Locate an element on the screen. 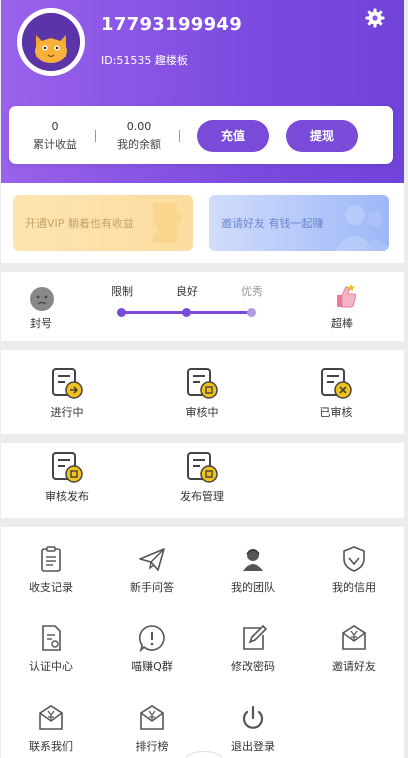 Image resolution: width=408 pixels, height=758 pixels. recharge-button: 充值 is located at coordinates (233, 136).